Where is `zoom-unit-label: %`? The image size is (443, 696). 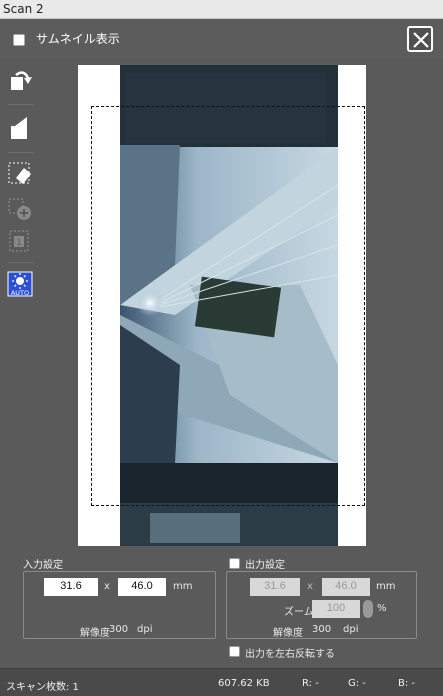 zoom-unit-label: % is located at coordinates (382, 608).